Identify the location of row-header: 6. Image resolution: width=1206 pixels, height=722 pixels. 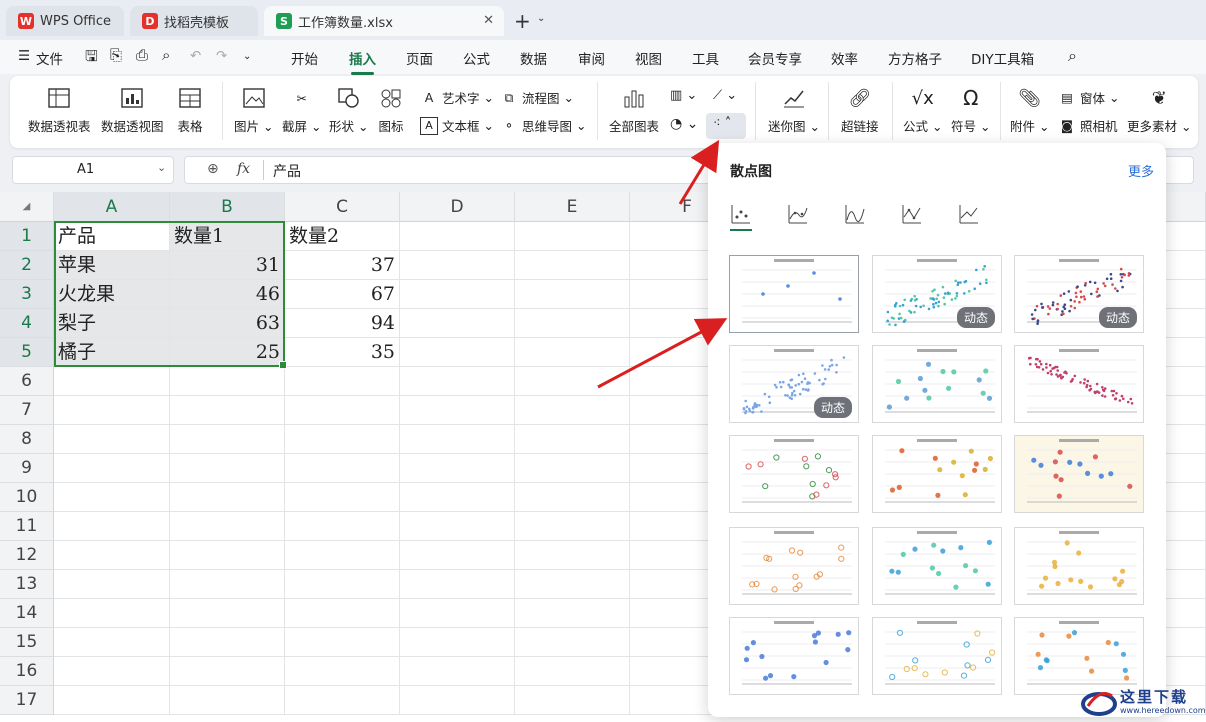
(27, 381).